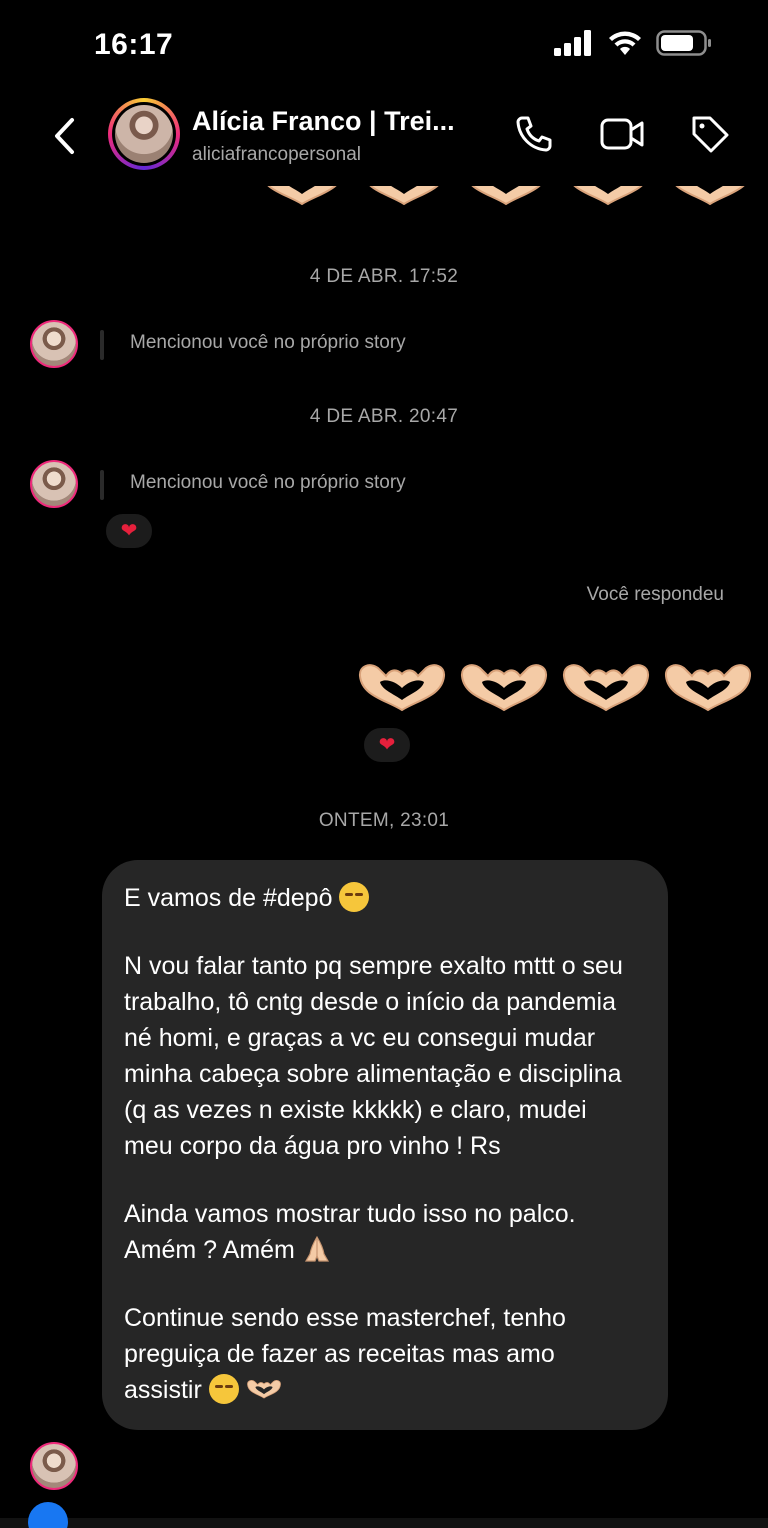 This screenshot has height=1528, width=768. Describe the element at coordinates (555, 687) in the screenshot. I see `heart-hands-message` at that location.